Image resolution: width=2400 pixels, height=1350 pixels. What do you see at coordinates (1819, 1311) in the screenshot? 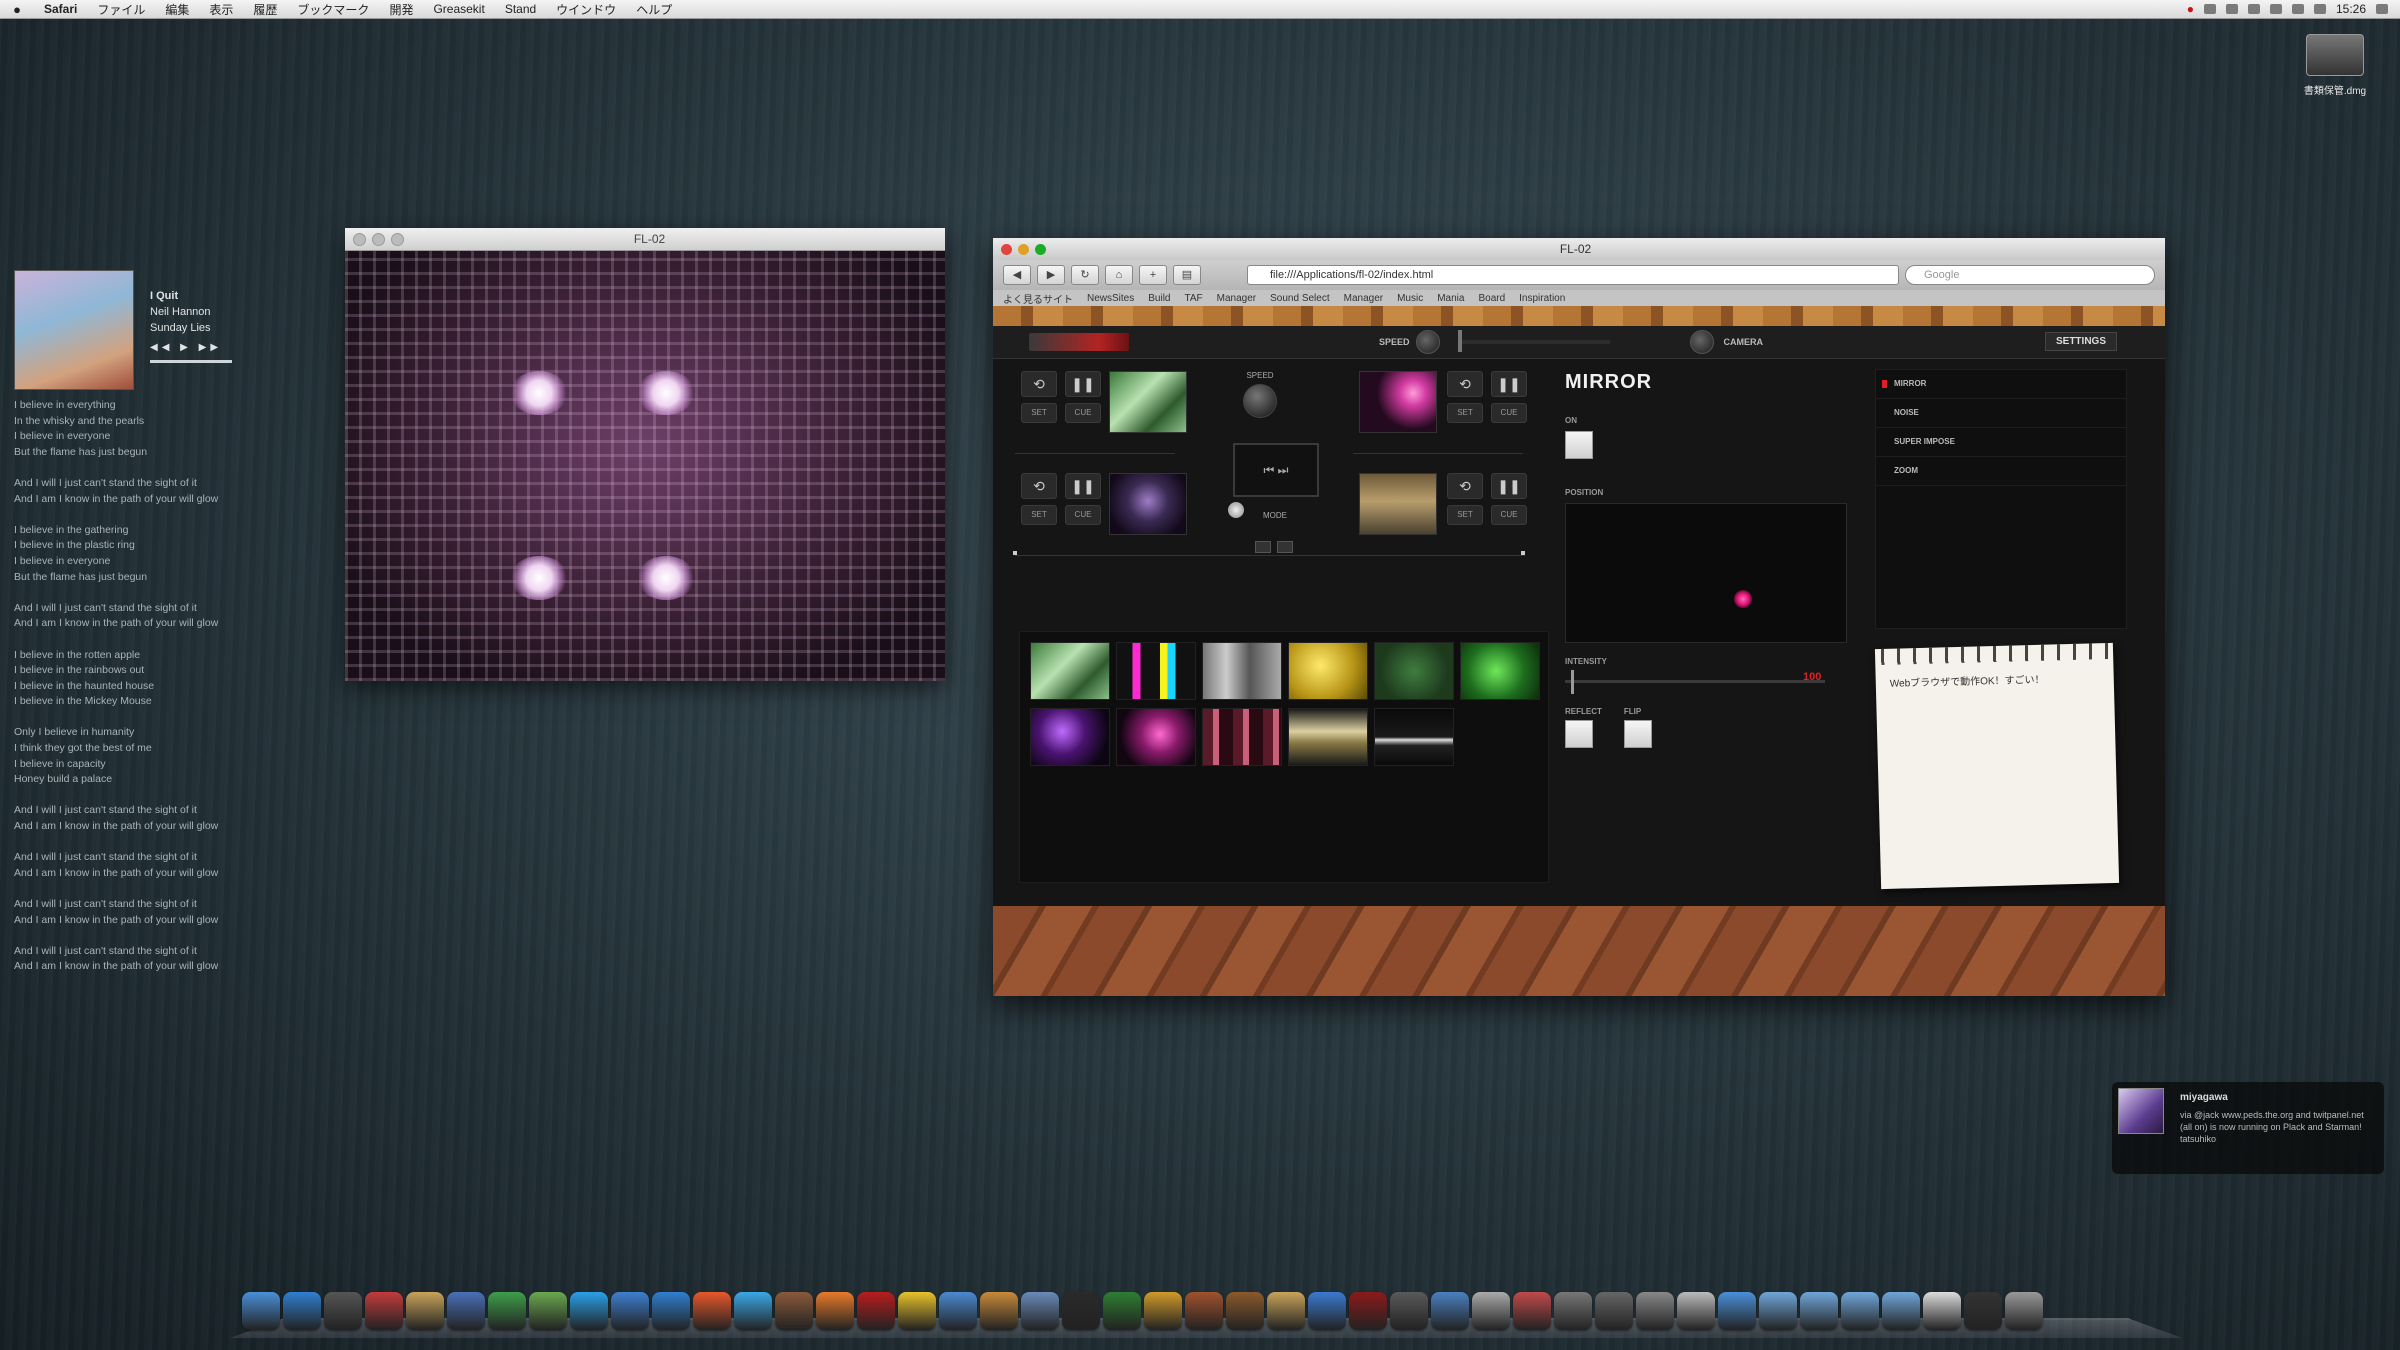
I see `folder2-icon` at bounding box center [1819, 1311].